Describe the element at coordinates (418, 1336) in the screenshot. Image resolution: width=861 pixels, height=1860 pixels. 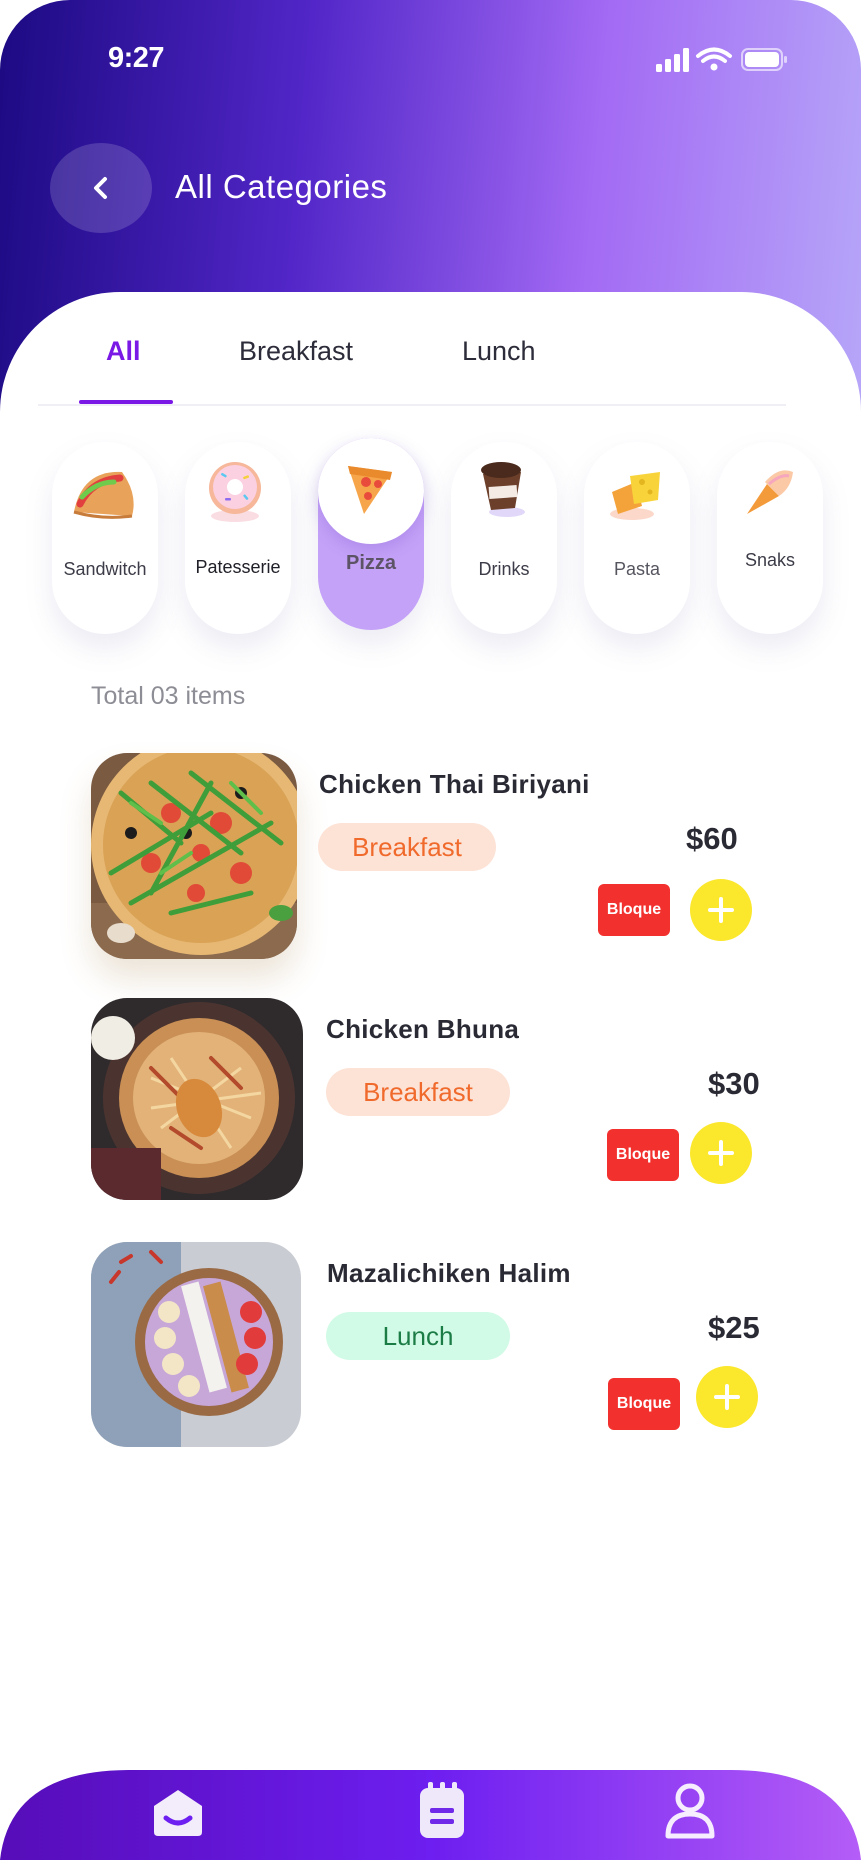
I see `item-category-tag: Lunch` at that location.